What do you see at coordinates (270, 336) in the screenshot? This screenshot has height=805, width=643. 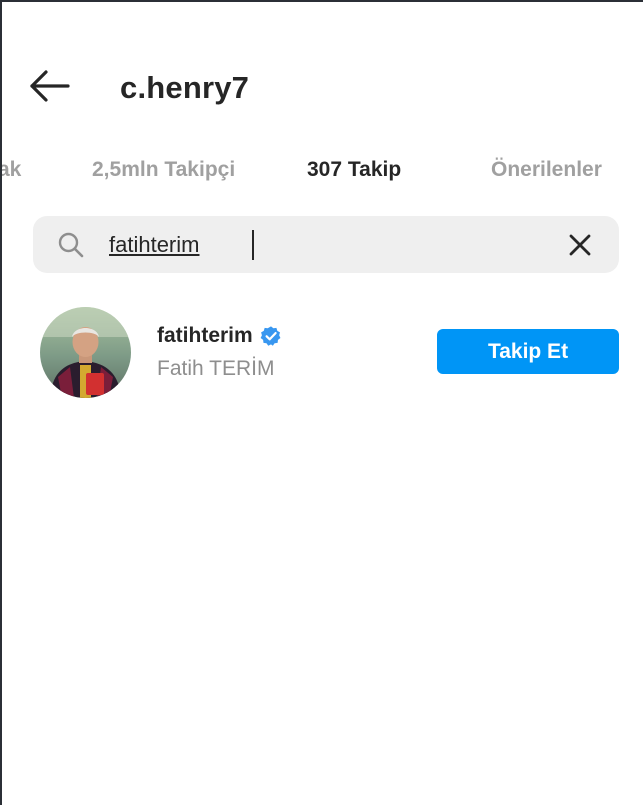 I see `verified-badge-icon` at bounding box center [270, 336].